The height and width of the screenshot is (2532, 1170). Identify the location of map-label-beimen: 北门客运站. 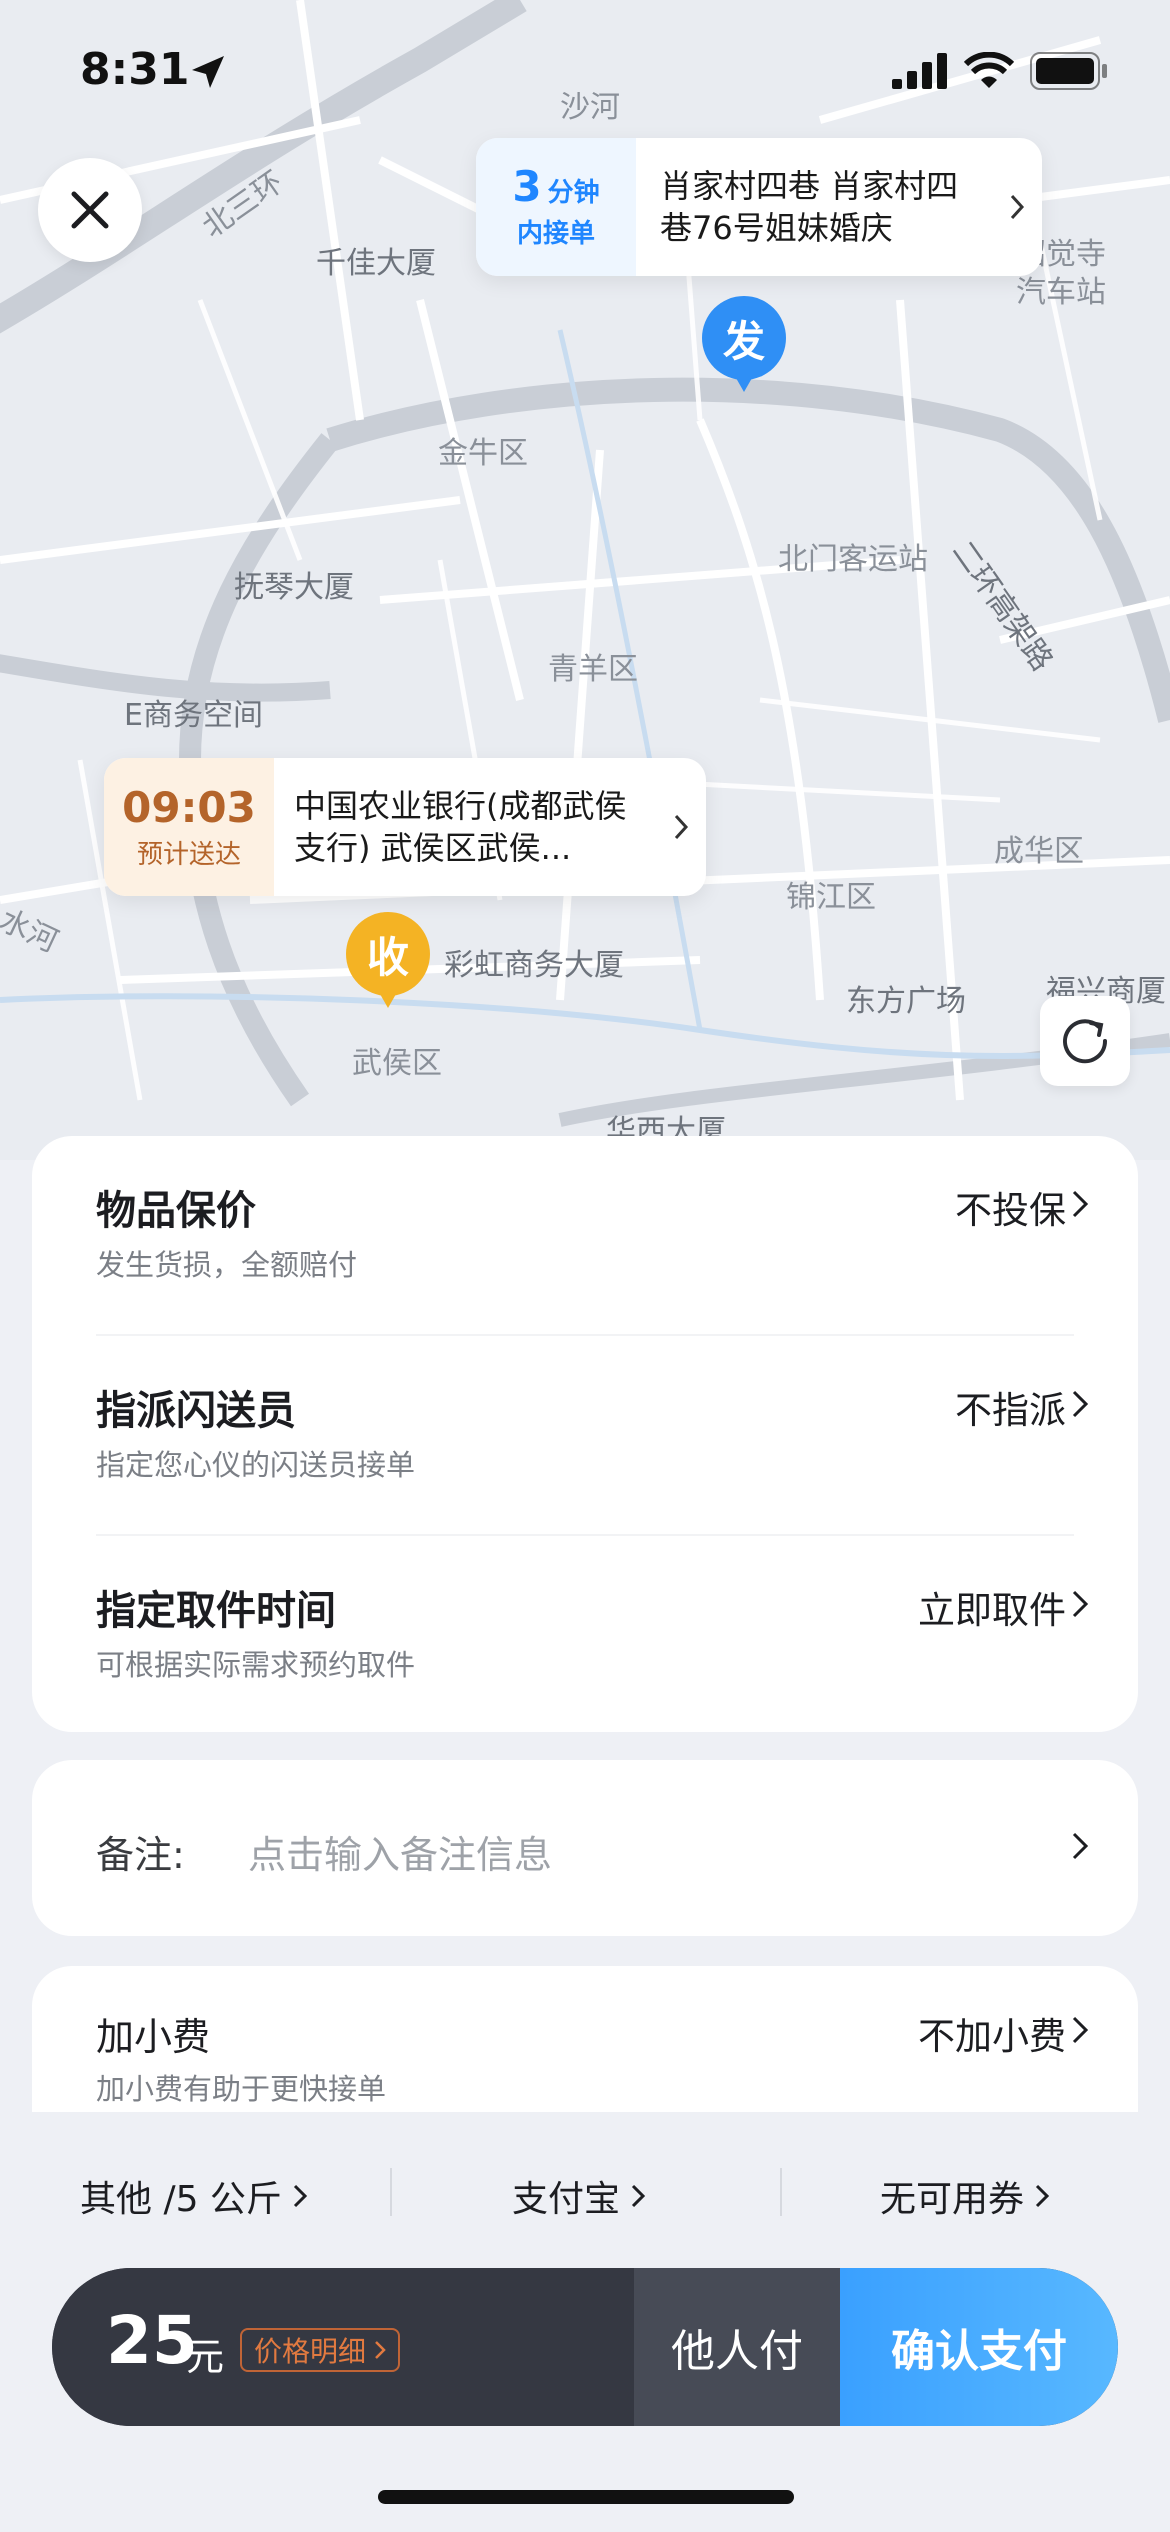
(853, 559).